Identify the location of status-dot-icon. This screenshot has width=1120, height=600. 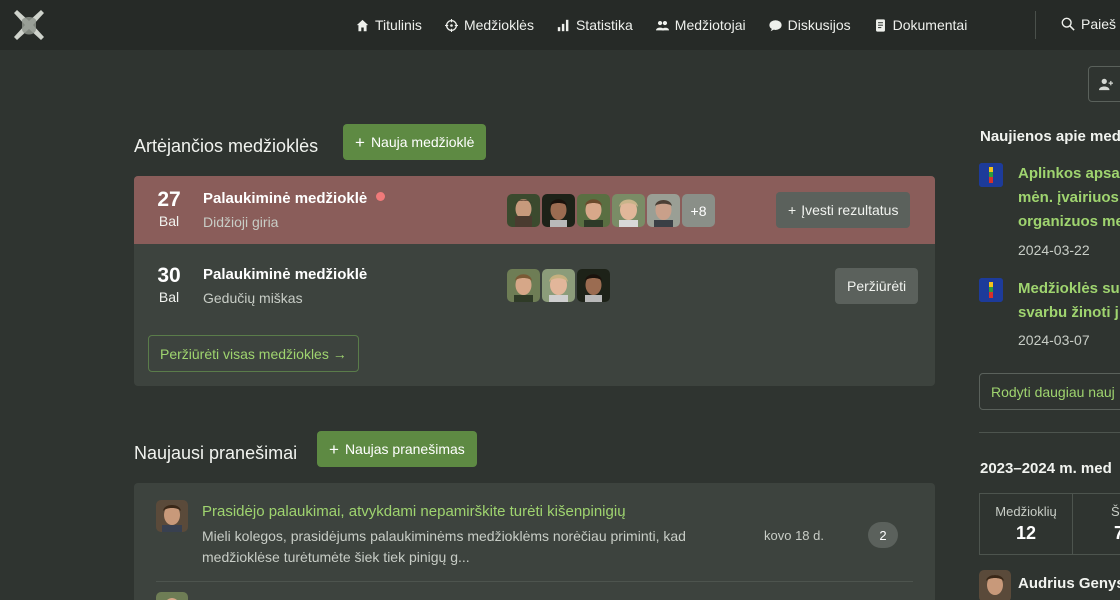
(381, 196).